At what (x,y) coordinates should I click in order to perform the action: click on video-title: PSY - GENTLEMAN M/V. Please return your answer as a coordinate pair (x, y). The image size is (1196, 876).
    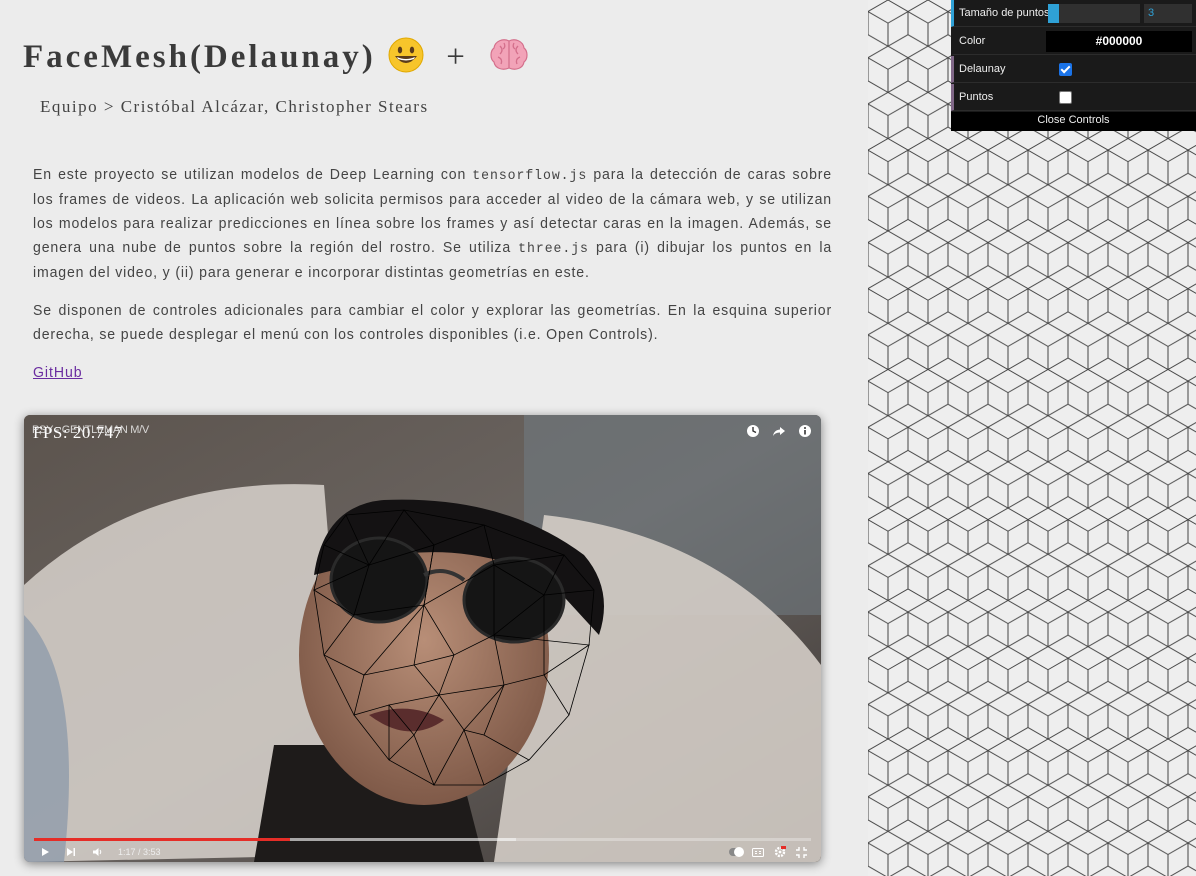
    Looking at the image, I should click on (90, 430).